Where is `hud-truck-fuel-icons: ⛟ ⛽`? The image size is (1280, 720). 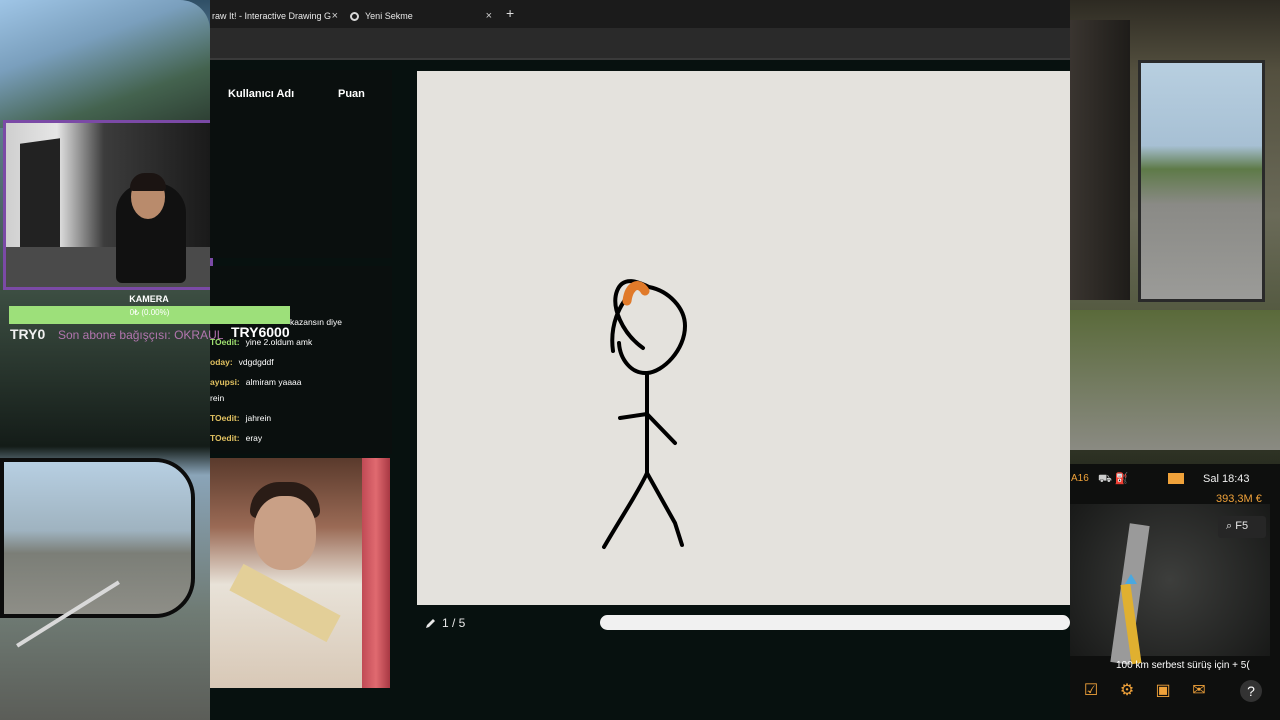
hud-truck-fuel-icons: ⛟ ⛽ is located at coordinates (1113, 479).